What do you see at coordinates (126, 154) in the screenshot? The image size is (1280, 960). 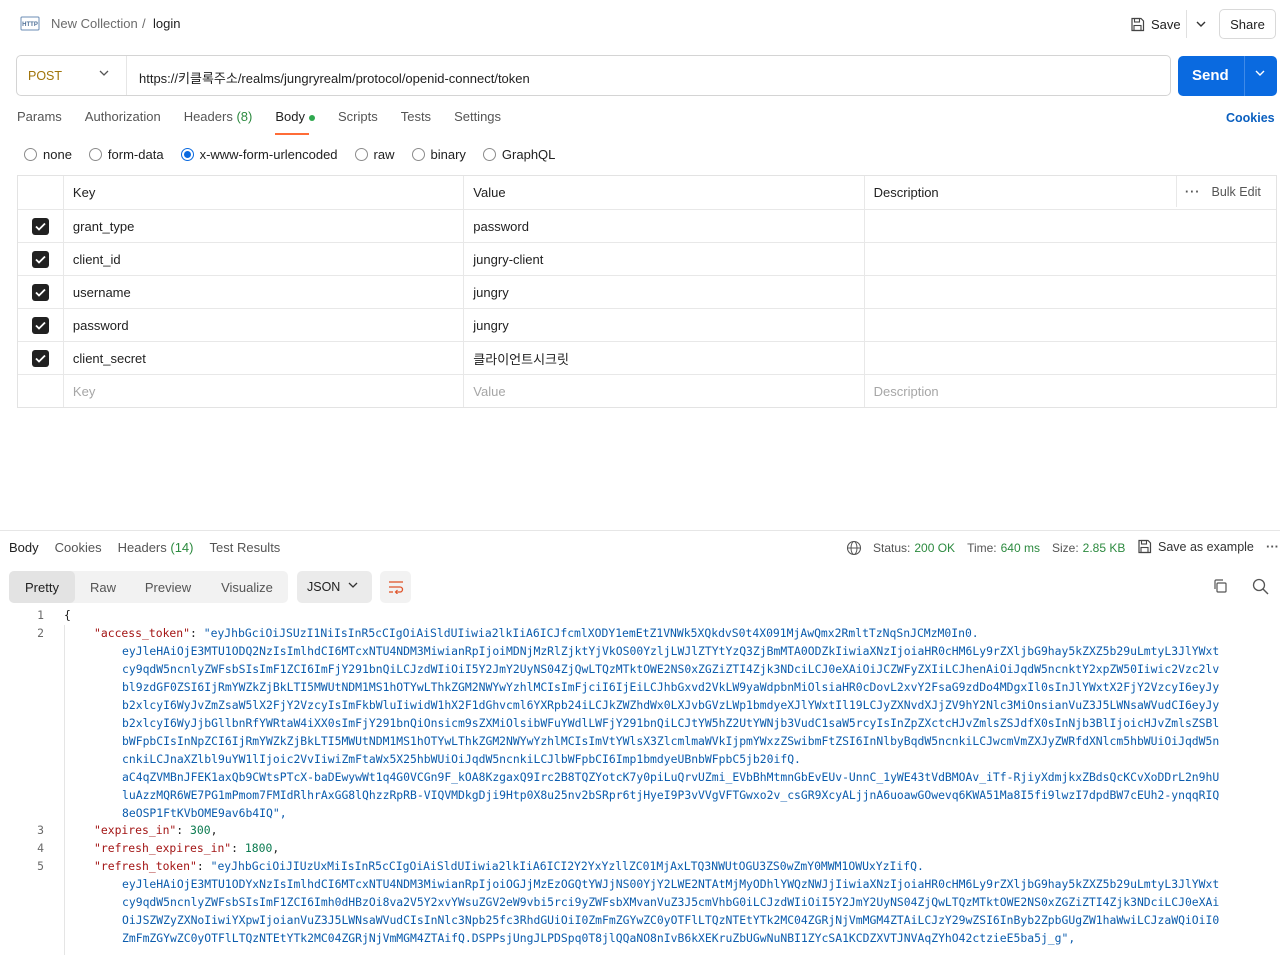 I see `radio-form-data: form-data` at bounding box center [126, 154].